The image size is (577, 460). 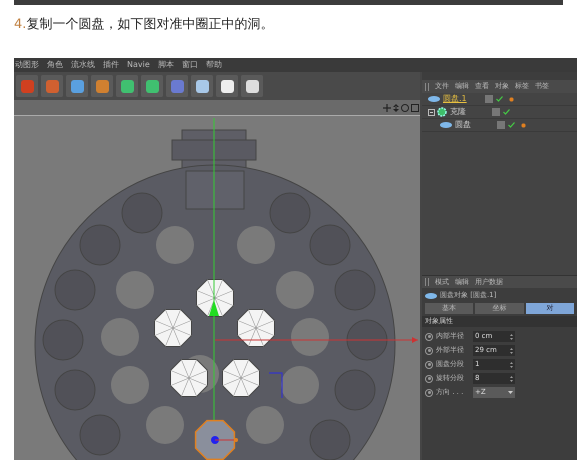 I want to click on object-name: 克隆, so click(x=470, y=112).